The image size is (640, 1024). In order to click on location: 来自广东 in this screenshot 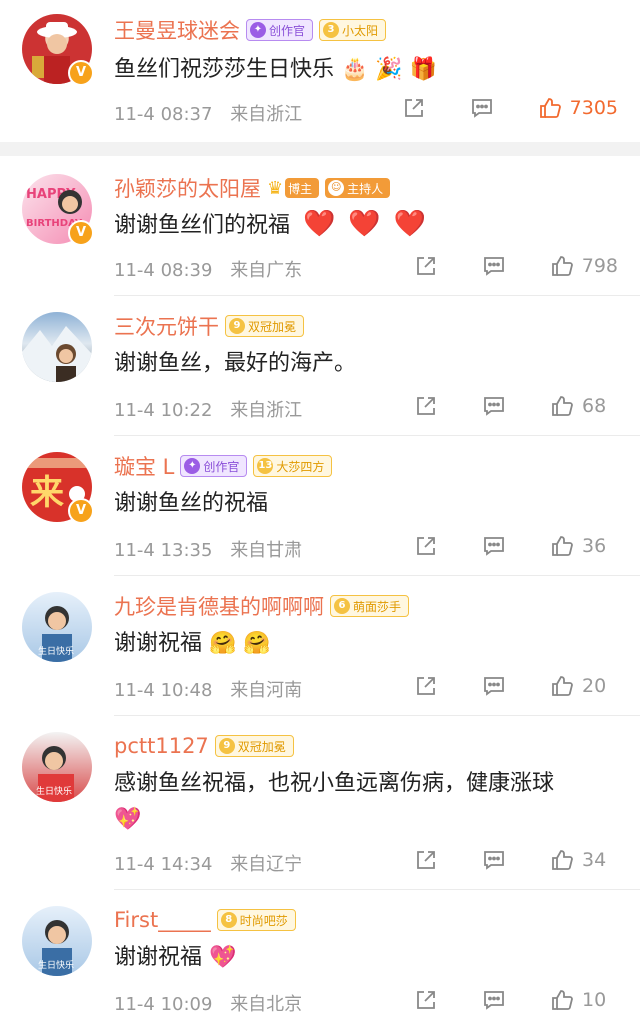, I will do `click(266, 270)`.